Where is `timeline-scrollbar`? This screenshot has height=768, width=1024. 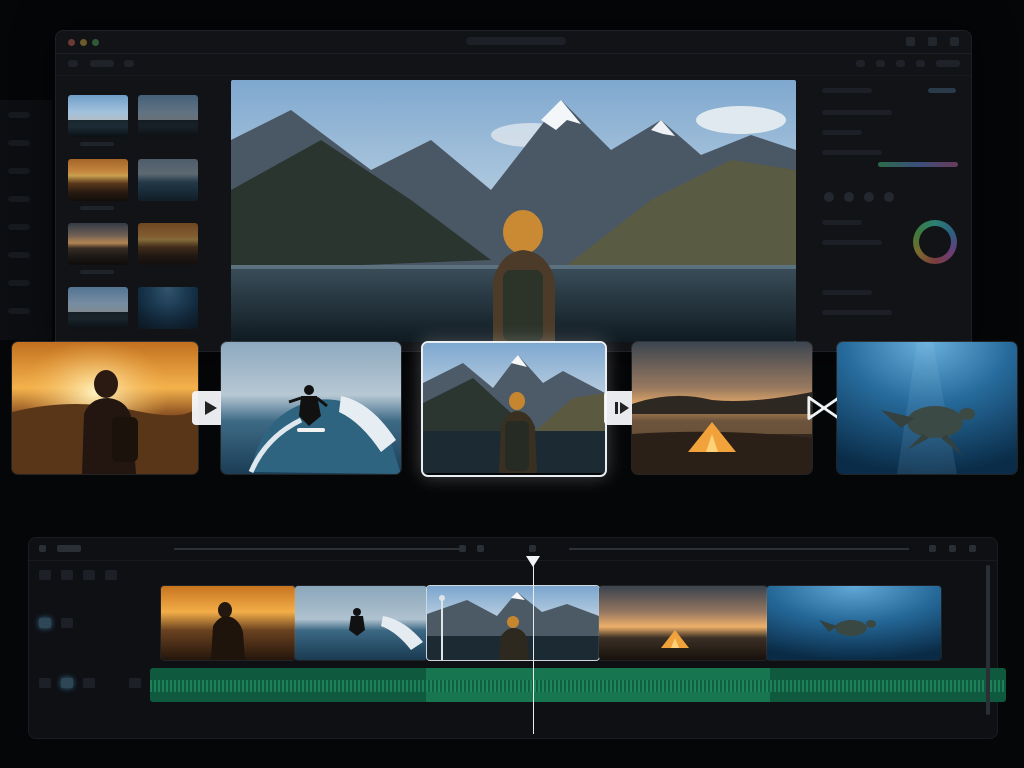 timeline-scrollbar is located at coordinates (988, 640).